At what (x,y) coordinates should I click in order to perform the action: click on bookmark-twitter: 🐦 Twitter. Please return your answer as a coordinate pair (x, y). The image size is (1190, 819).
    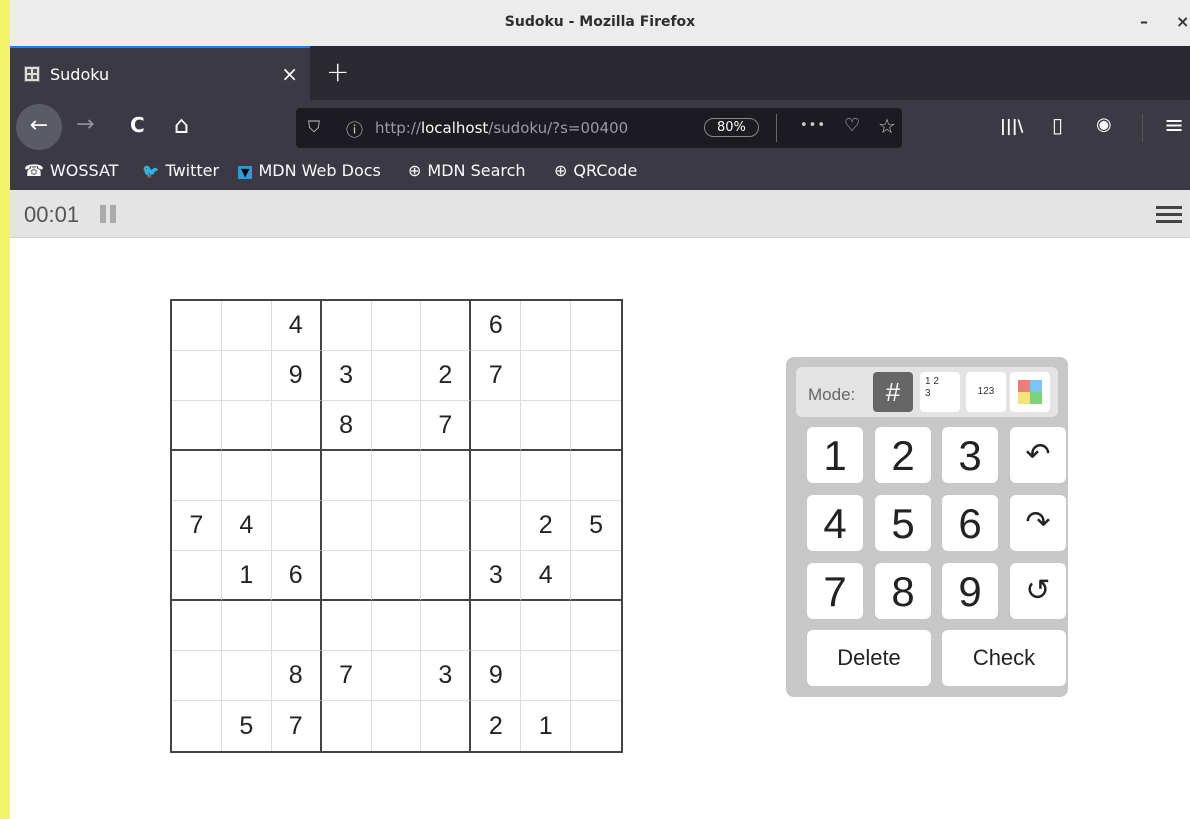
    Looking at the image, I should click on (180, 170).